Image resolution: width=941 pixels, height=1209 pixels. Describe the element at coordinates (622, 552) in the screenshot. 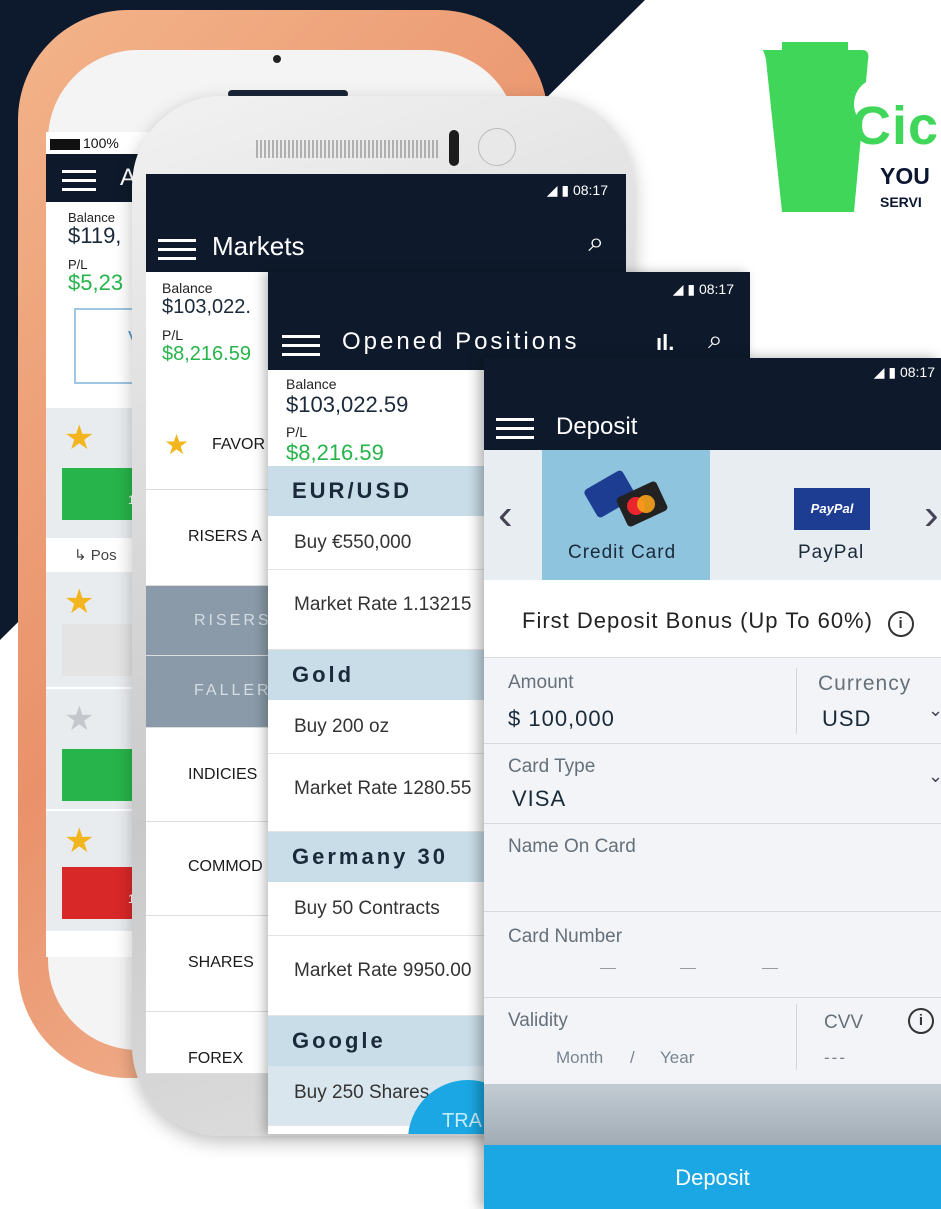

I see `method-credit-card-label: Credit Card` at that location.